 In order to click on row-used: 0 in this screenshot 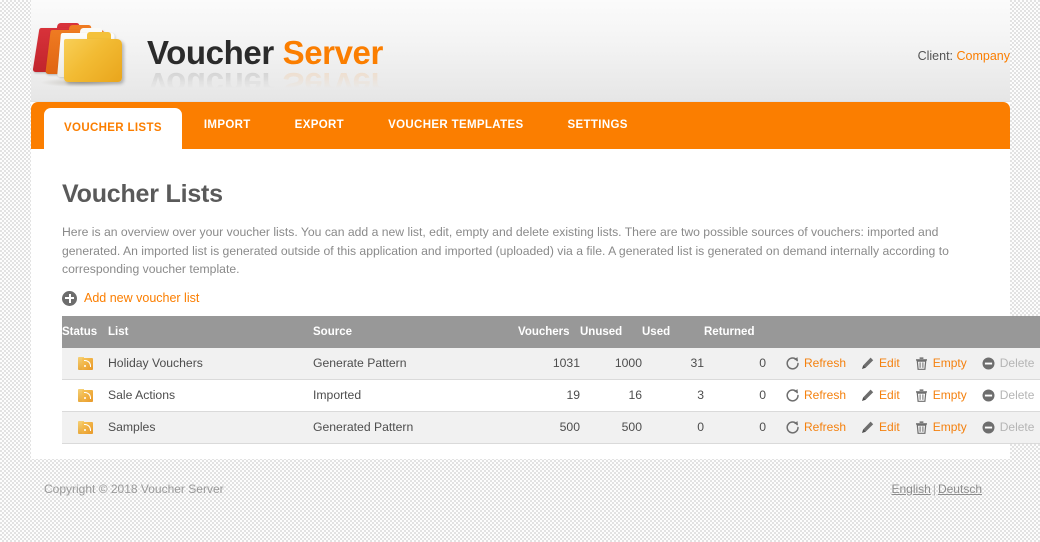, I will do `click(673, 427)`.